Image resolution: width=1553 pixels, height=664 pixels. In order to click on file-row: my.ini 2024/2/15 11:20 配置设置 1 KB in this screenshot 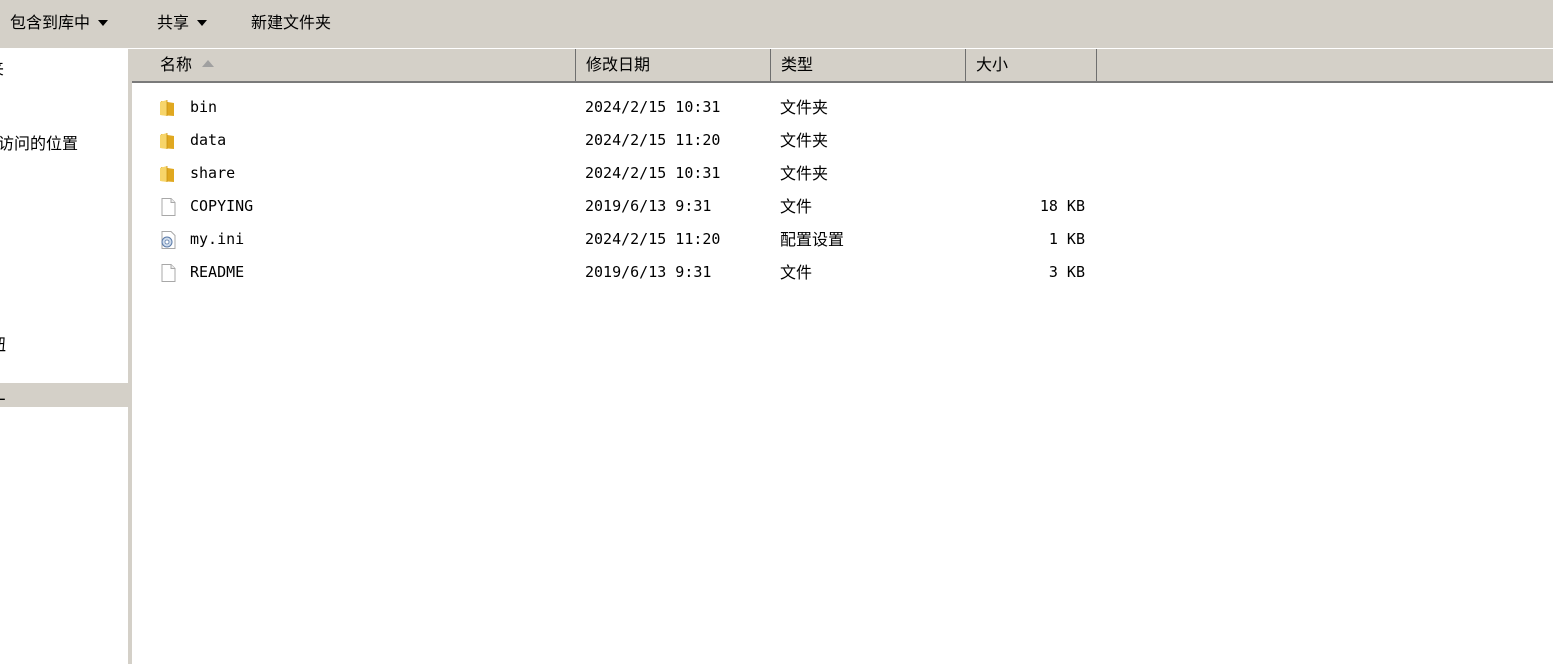, I will do `click(614, 239)`.